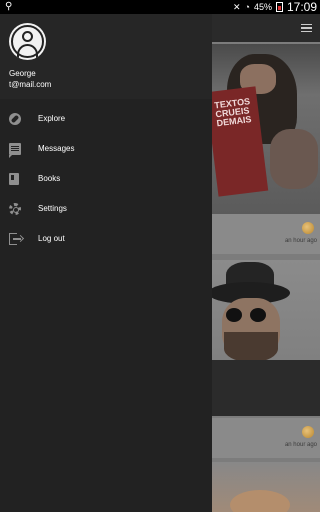 The height and width of the screenshot is (512, 320). I want to click on compass-icon, so click(15, 119).